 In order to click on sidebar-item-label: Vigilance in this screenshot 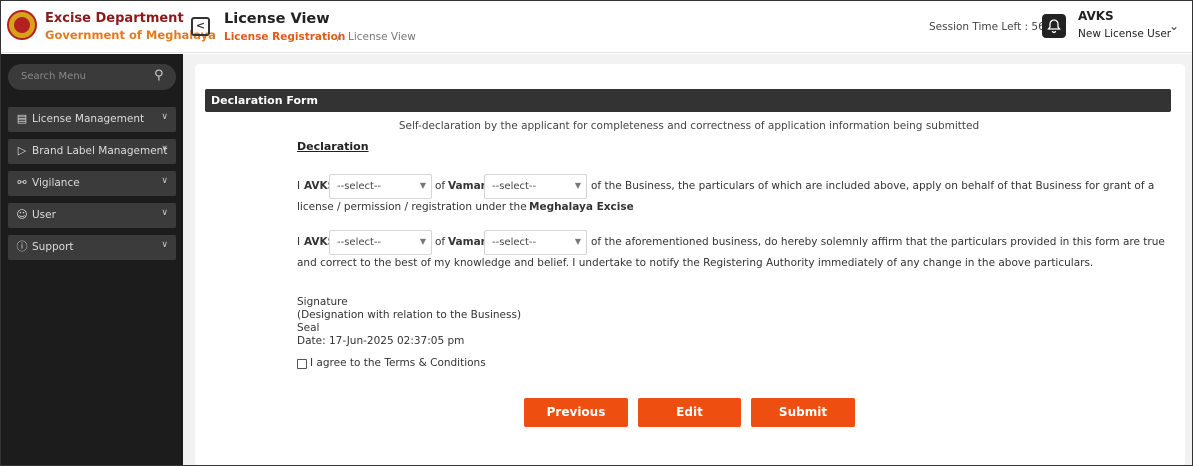, I will do `click(56, 183)`.